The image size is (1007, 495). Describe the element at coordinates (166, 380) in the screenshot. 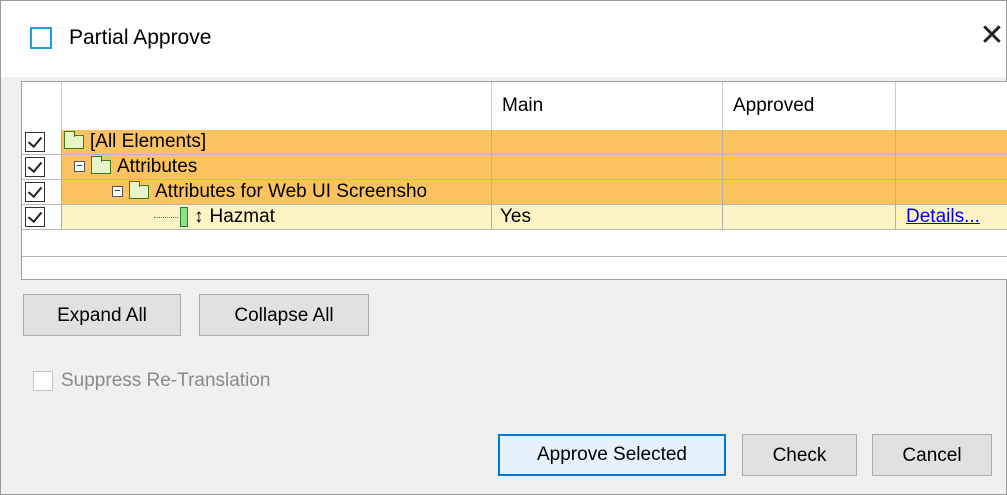

I see `suppress-retranslation-label: Suppress Re-Translation` at that location.